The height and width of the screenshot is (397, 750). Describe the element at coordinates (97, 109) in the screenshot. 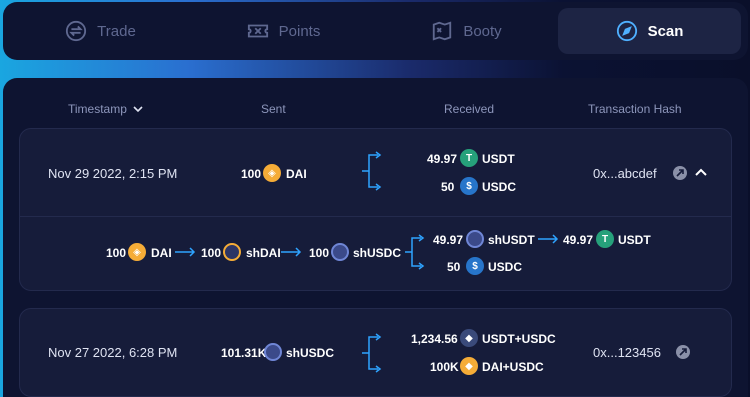

I see `timestamp-header-label: Timestamp` at that location.